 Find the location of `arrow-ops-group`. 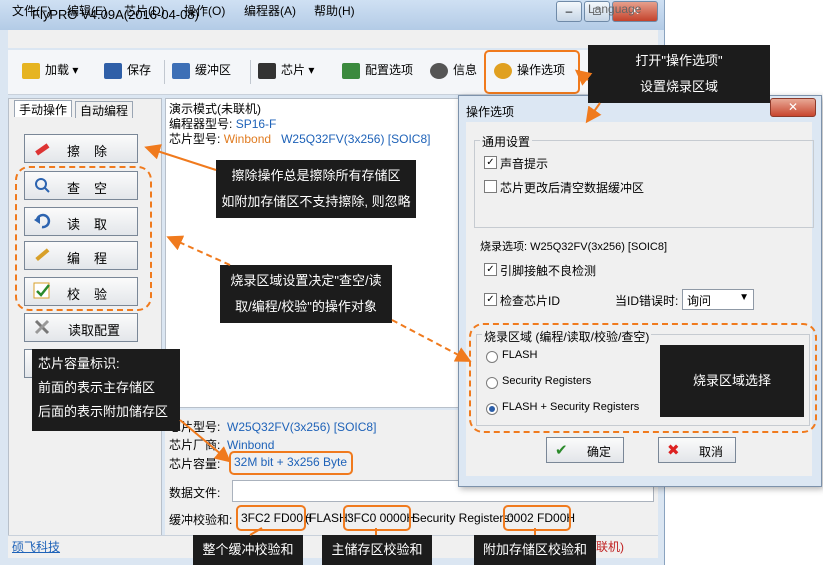

arrow-ops-group is located at coordinates (198, 250).